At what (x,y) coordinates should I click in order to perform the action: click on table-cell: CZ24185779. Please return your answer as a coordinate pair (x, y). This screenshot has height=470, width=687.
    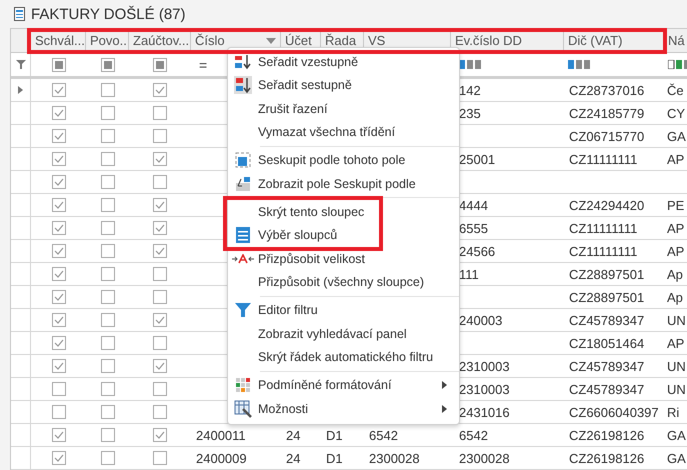
    Looking at the image, I should click on (606, 113).